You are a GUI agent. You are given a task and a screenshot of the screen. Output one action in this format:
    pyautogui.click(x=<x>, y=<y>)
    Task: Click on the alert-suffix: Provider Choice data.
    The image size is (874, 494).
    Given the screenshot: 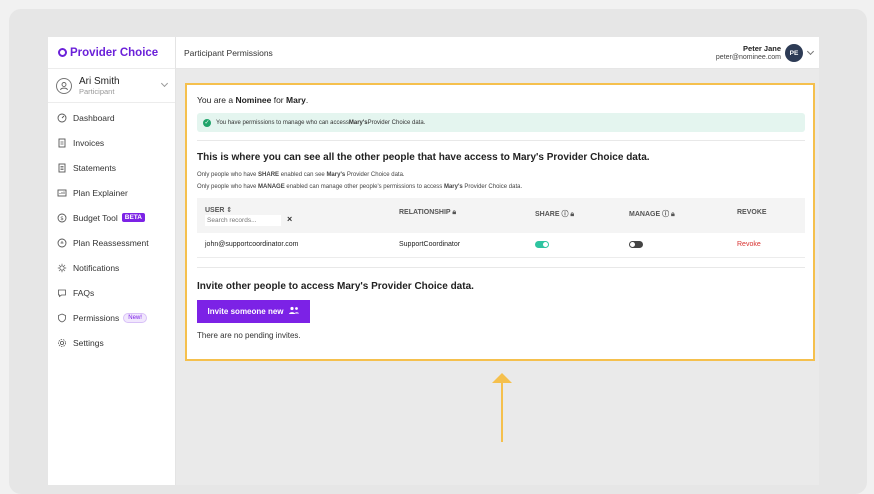 What is the action you would take?
    pyautogui.click(x=396, y=122)
    